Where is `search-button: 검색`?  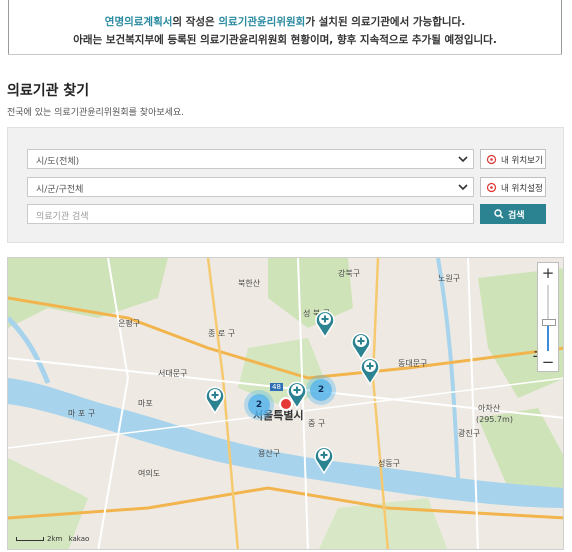
search-button: 검색 is located at coordinates (513, 214).